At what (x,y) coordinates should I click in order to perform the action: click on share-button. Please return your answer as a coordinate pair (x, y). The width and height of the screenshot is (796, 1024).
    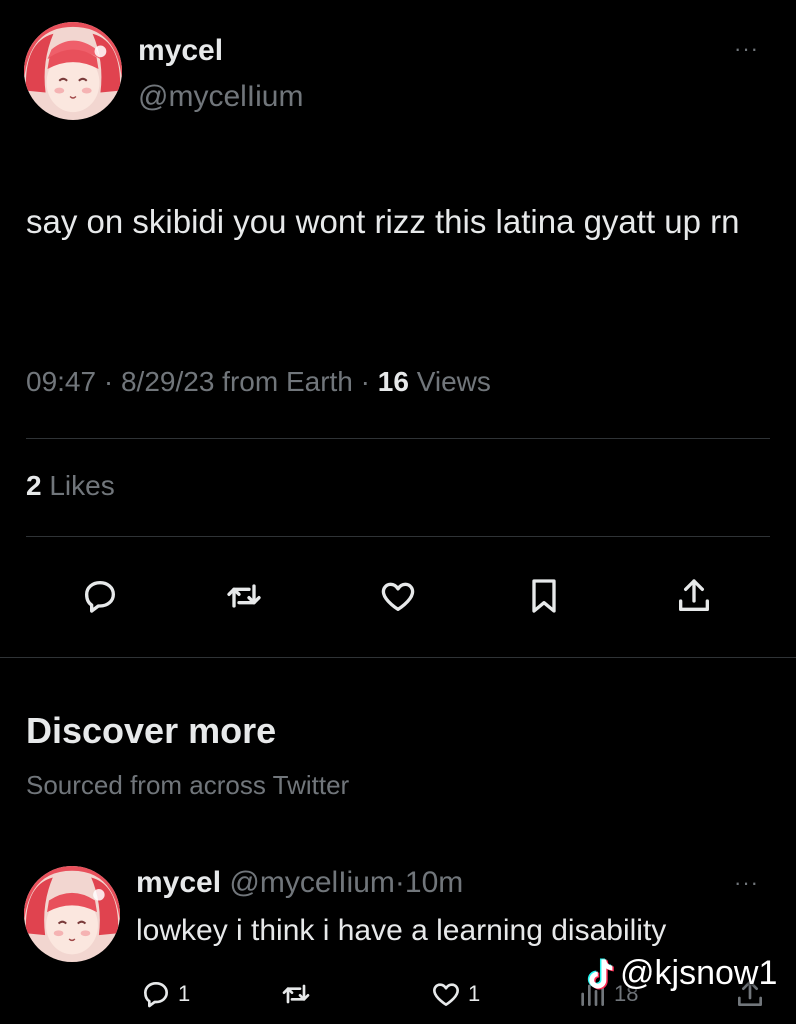
    Looking at the image, I should click on (694, 596).